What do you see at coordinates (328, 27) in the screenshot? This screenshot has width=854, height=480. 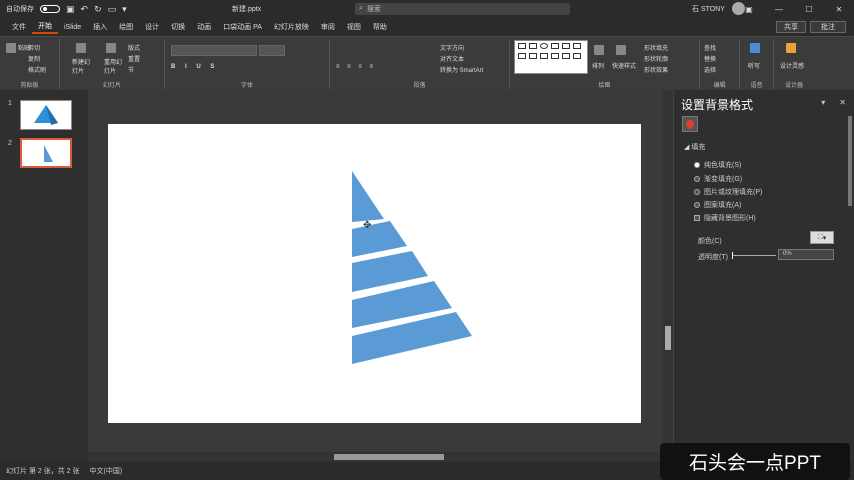 I see `tab-review: 审阅` at bounding box center [328, 27].